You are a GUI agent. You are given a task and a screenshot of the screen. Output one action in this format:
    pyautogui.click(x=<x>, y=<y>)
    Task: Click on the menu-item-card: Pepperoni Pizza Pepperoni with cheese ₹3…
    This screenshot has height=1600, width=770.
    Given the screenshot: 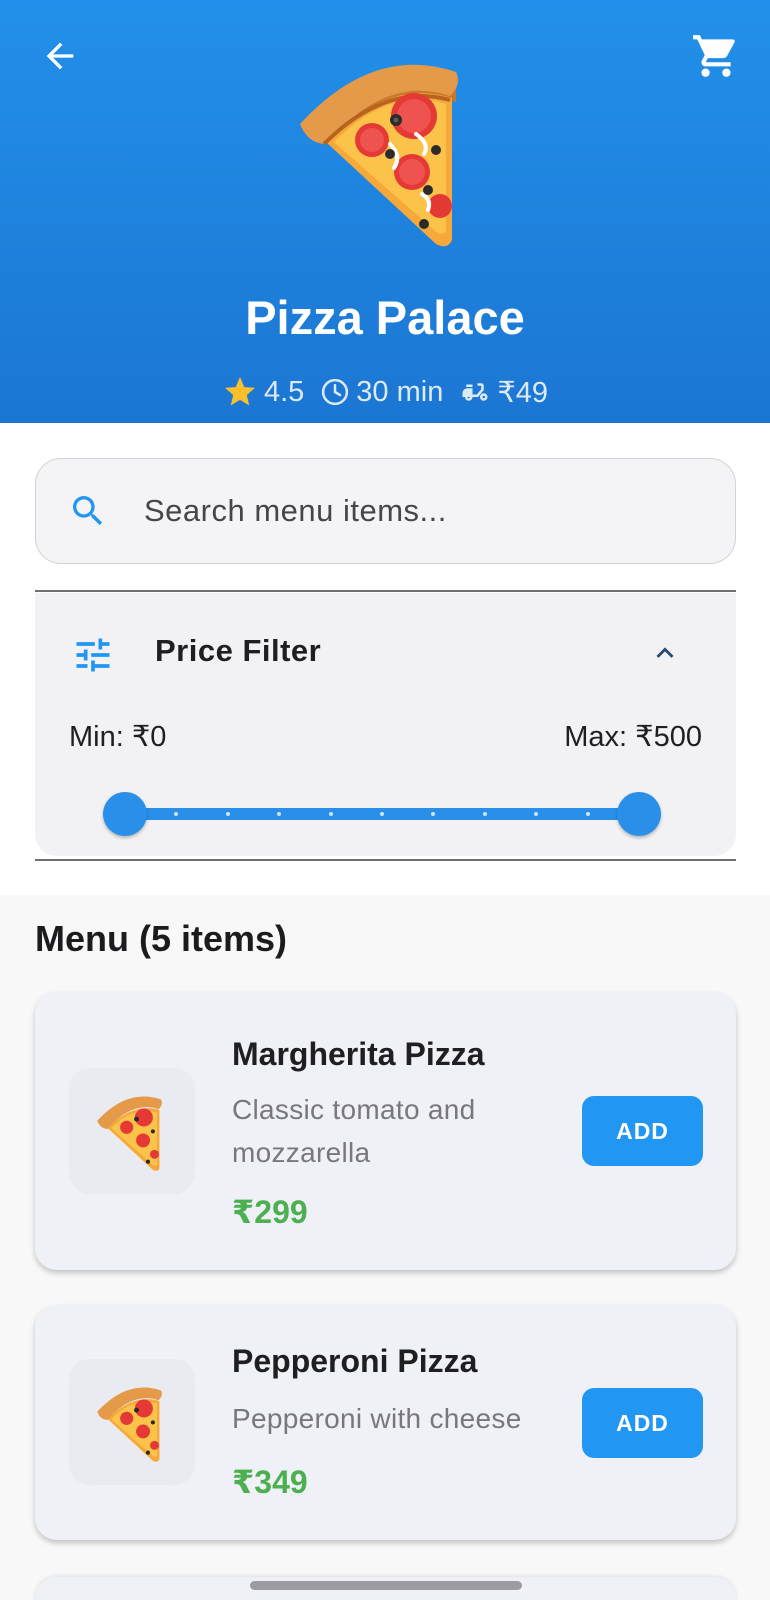 What is the action you would take?
    pyautogui.click(x=385, y=1422)
    